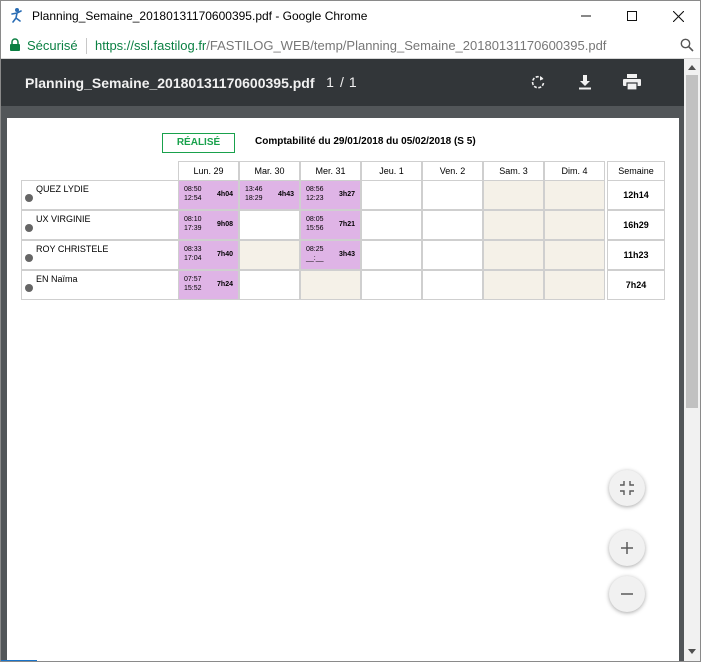 The image size is (701, 662). I want to click on employee-name-cell: QUEZ LYDIE, so click(100, 195).